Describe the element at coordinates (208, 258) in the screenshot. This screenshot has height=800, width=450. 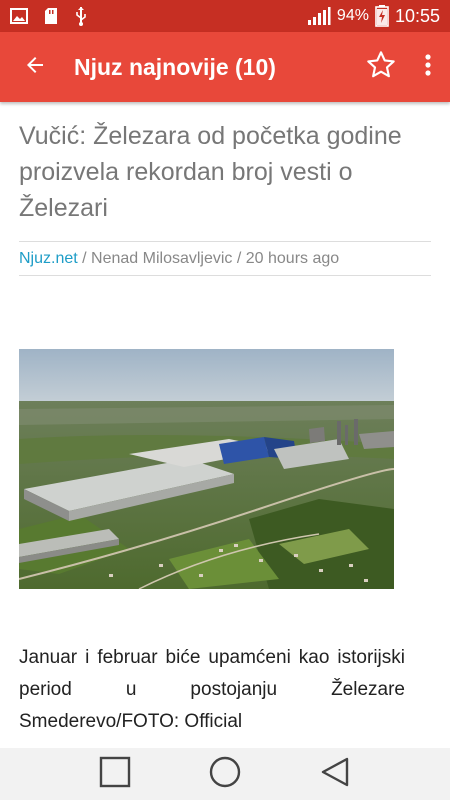
I see `author-time: / Nenad Milosavljevic / 20 hours ago` at that location.